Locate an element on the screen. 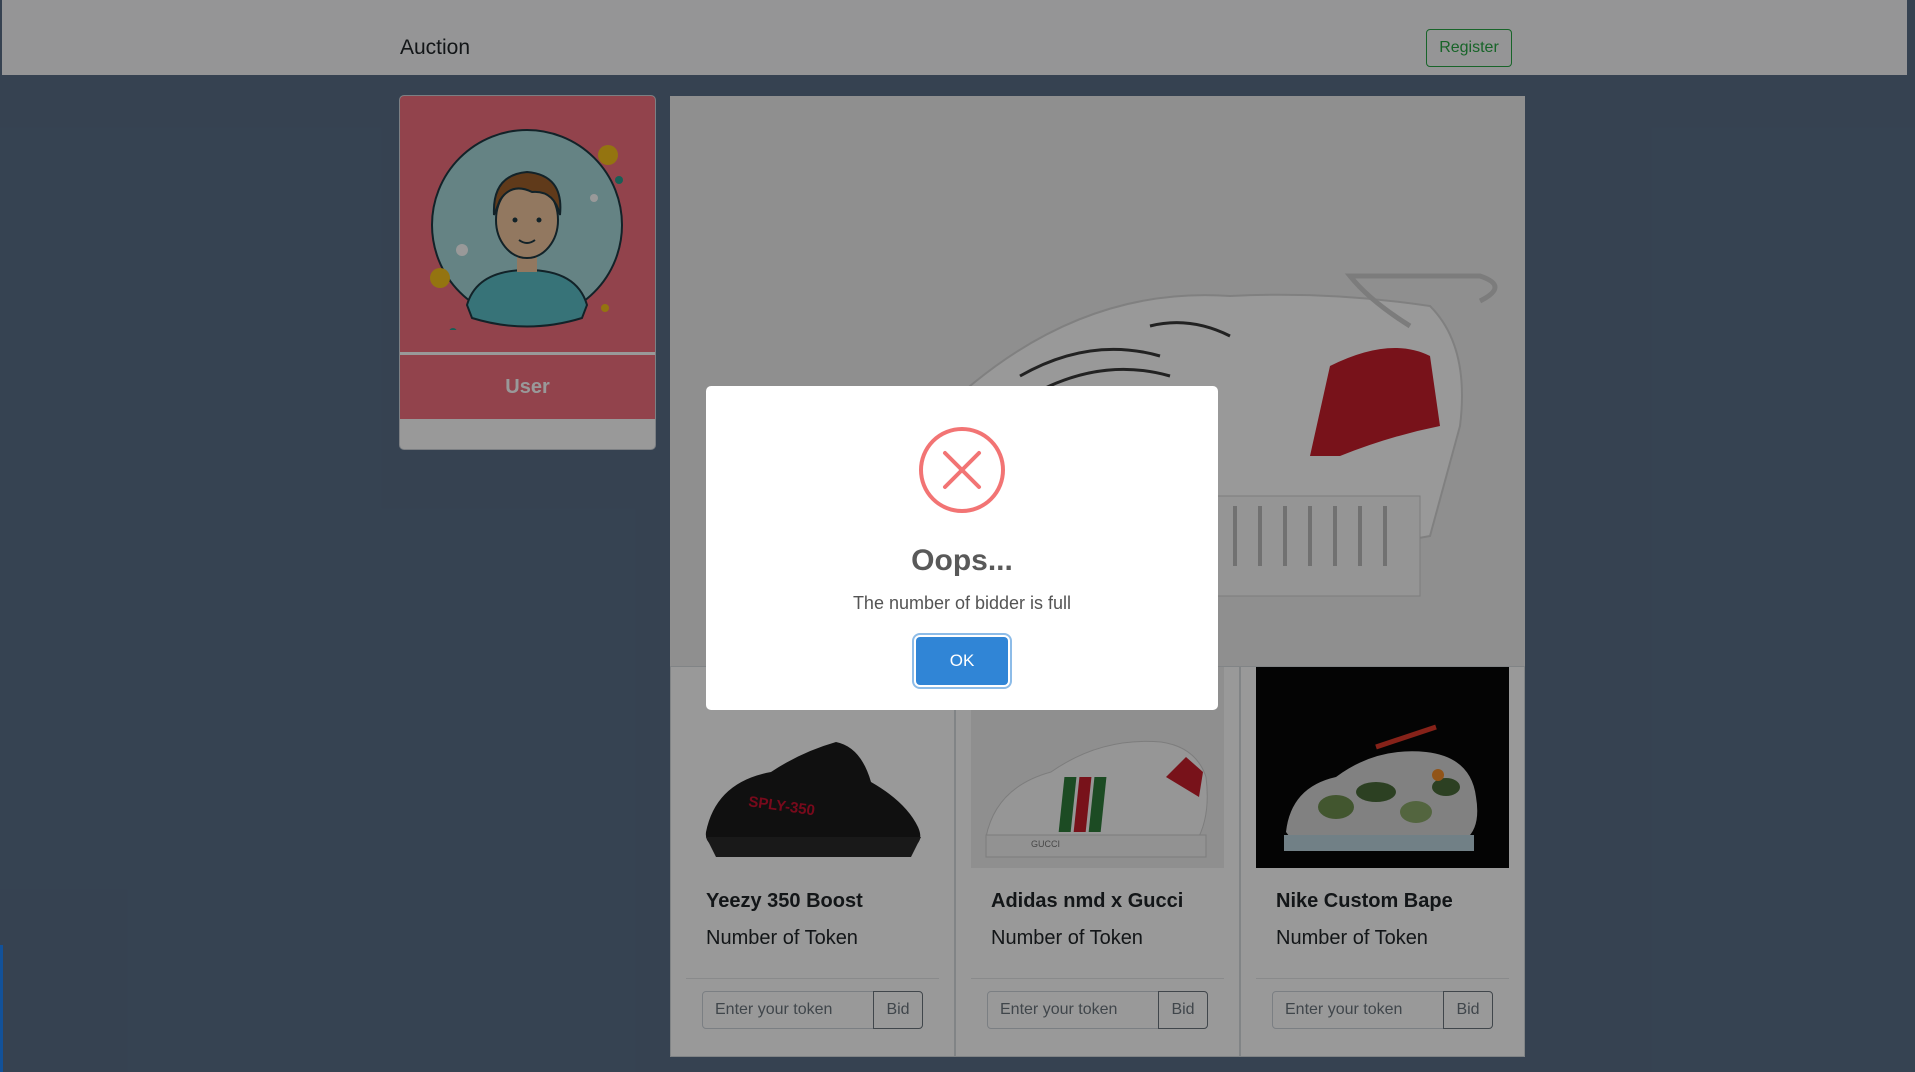  dialog-message: The number of bidder is full is located at coordinates (962, 603).